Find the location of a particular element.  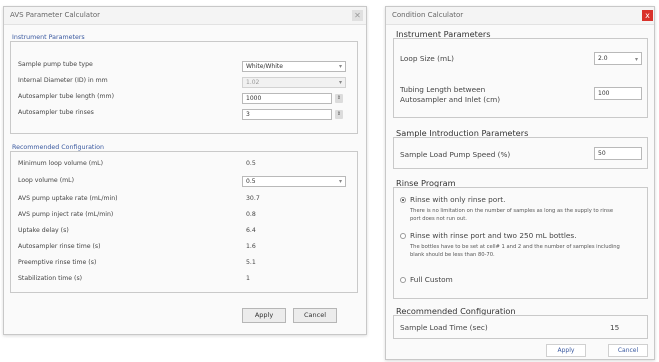

loop-volume-select: 0.5 ▾ is located at coordinates (294, 181).